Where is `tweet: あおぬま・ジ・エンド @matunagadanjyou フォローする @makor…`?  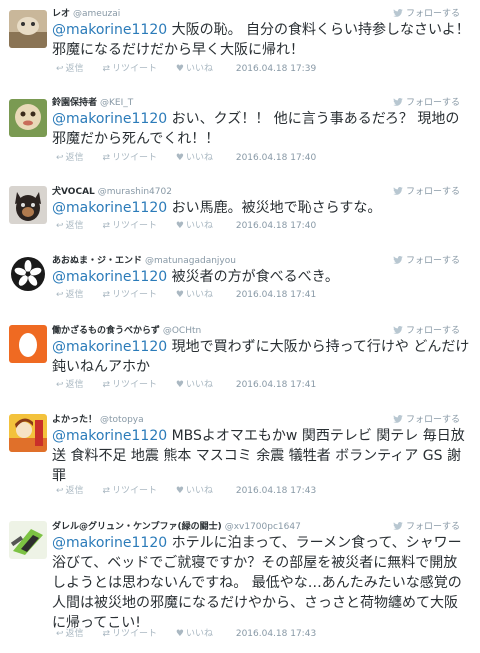
tweet: あおぬま・ジ・エンド @matunagadanjyou フォローする @makor… is located at coordinates (240, 278).